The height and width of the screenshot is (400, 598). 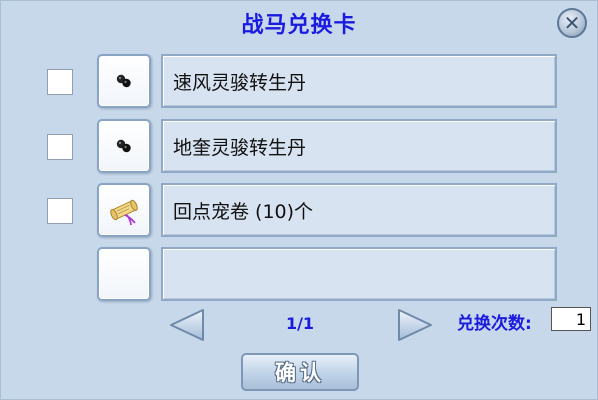 I want to click on item-row: 速风灵骏转生丹, so click(x=299, y=81).